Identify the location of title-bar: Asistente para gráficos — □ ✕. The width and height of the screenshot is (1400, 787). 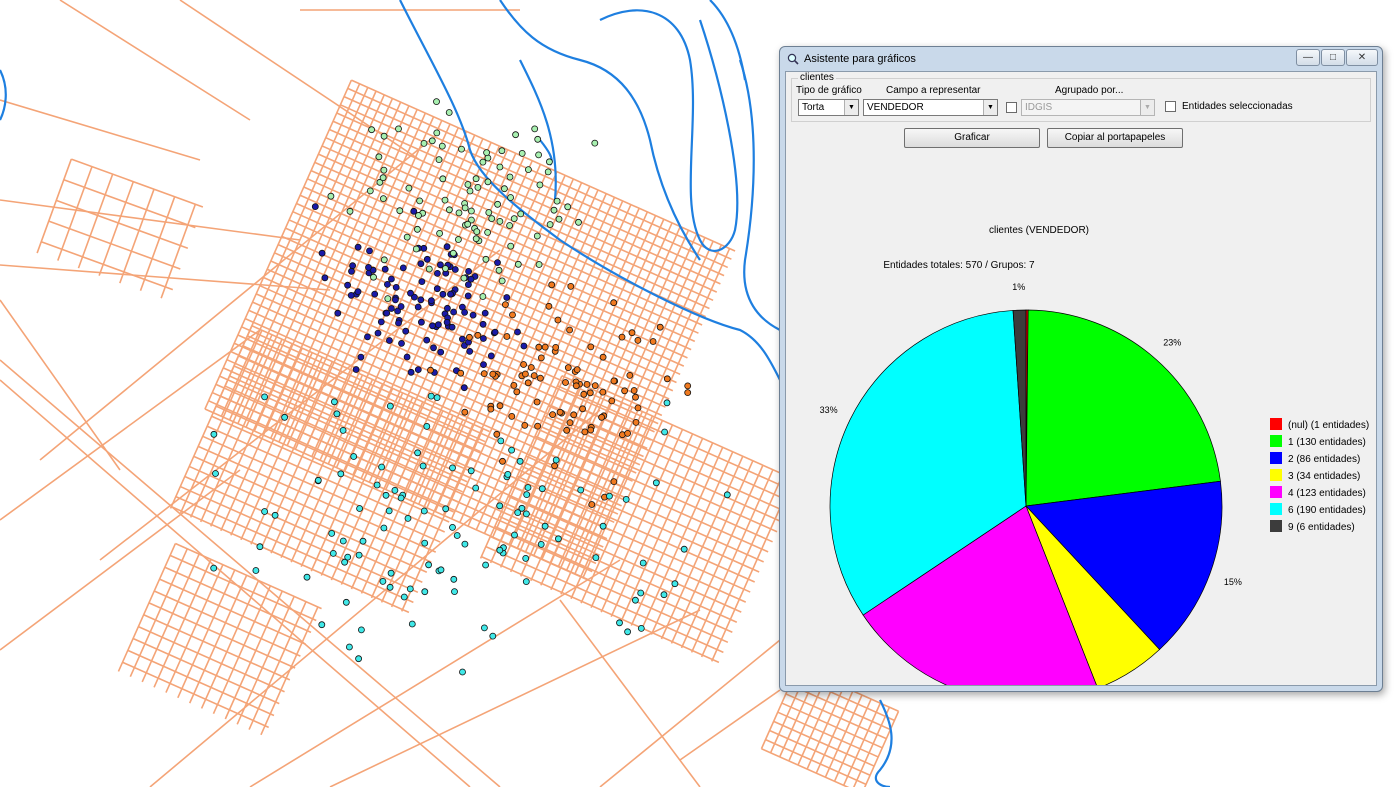
(1081, 59).